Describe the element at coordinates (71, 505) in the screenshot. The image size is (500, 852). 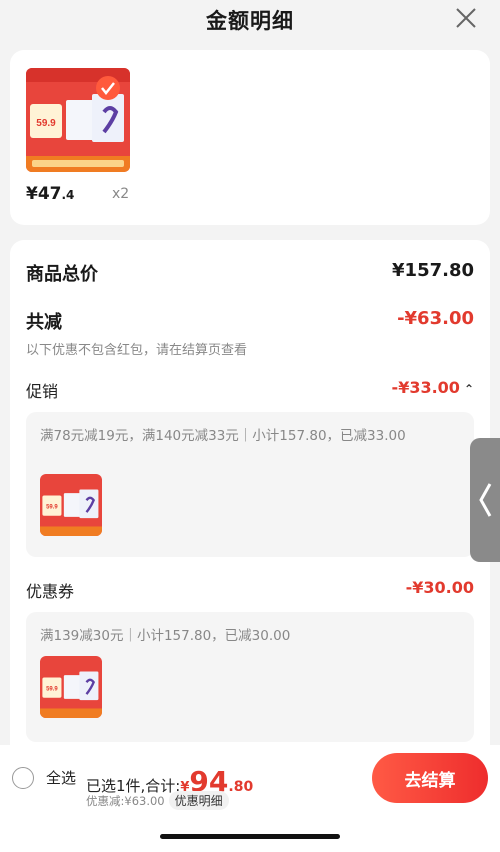
I see `promotion-product-image: 59.9` at that location.